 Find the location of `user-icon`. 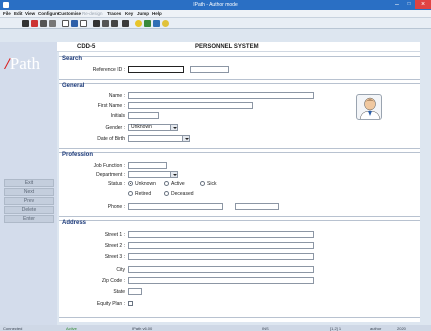

user-icon is located at coordinates (156, 23).